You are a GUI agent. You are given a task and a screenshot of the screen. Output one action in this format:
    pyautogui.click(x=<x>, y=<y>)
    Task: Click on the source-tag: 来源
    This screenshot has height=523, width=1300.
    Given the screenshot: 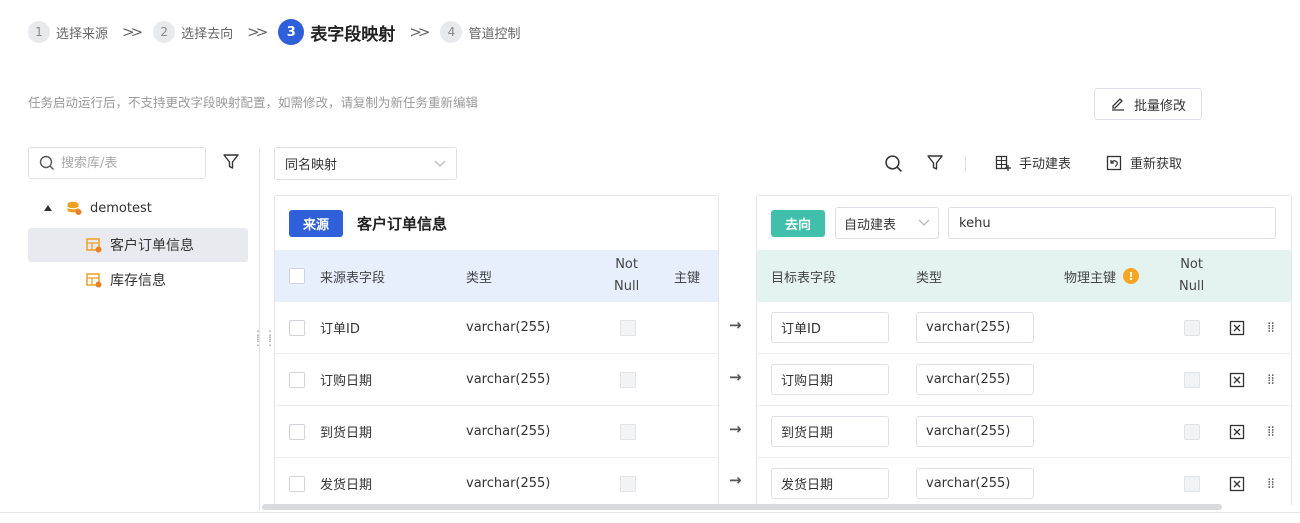 What is the action you would take?
    pyautogui.click(x=316, y=223)
    